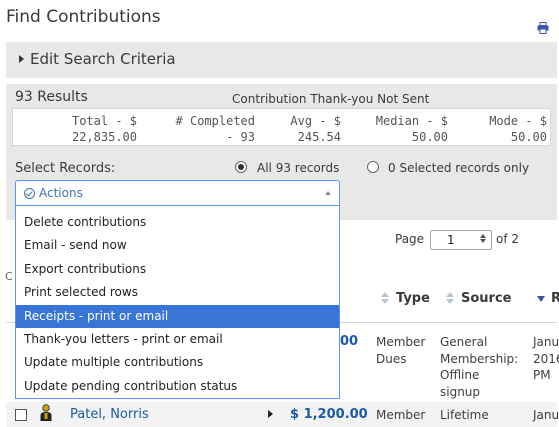 This screenshot has width=559, height=427. I want to click on results-count: 93 Results, so click(51, 97).